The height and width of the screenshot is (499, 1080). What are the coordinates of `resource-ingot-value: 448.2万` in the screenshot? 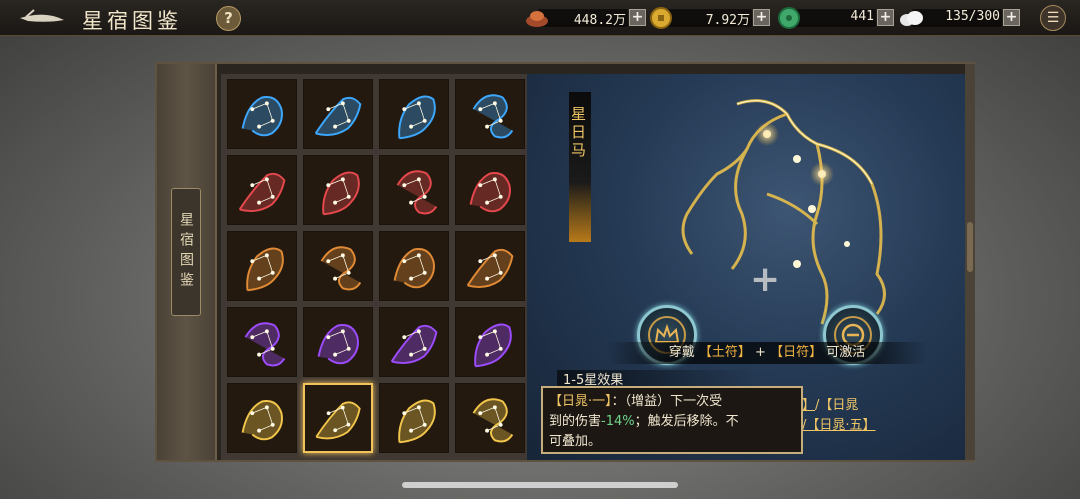 It's located at (599, 20).